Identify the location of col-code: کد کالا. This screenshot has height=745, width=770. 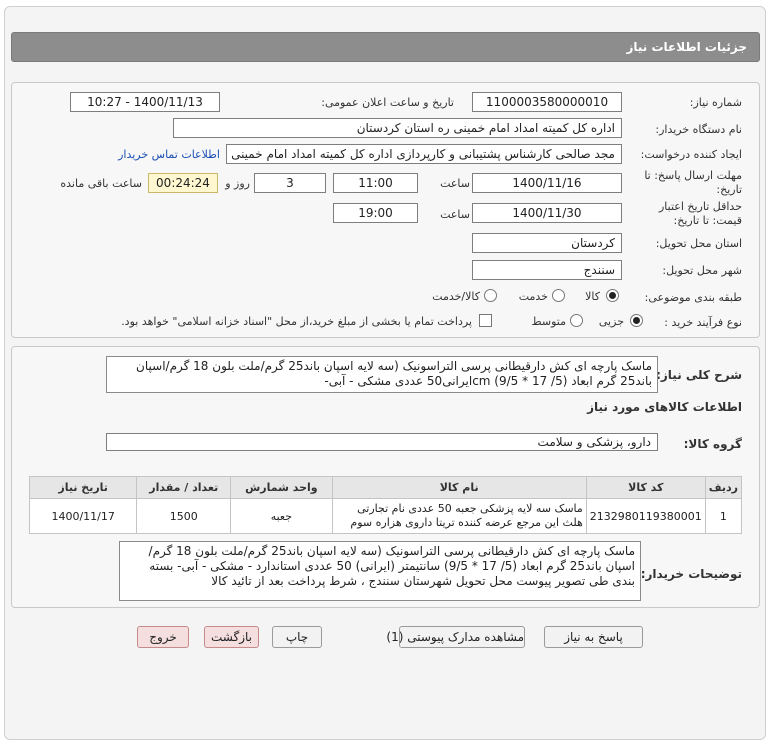
(645, 487).